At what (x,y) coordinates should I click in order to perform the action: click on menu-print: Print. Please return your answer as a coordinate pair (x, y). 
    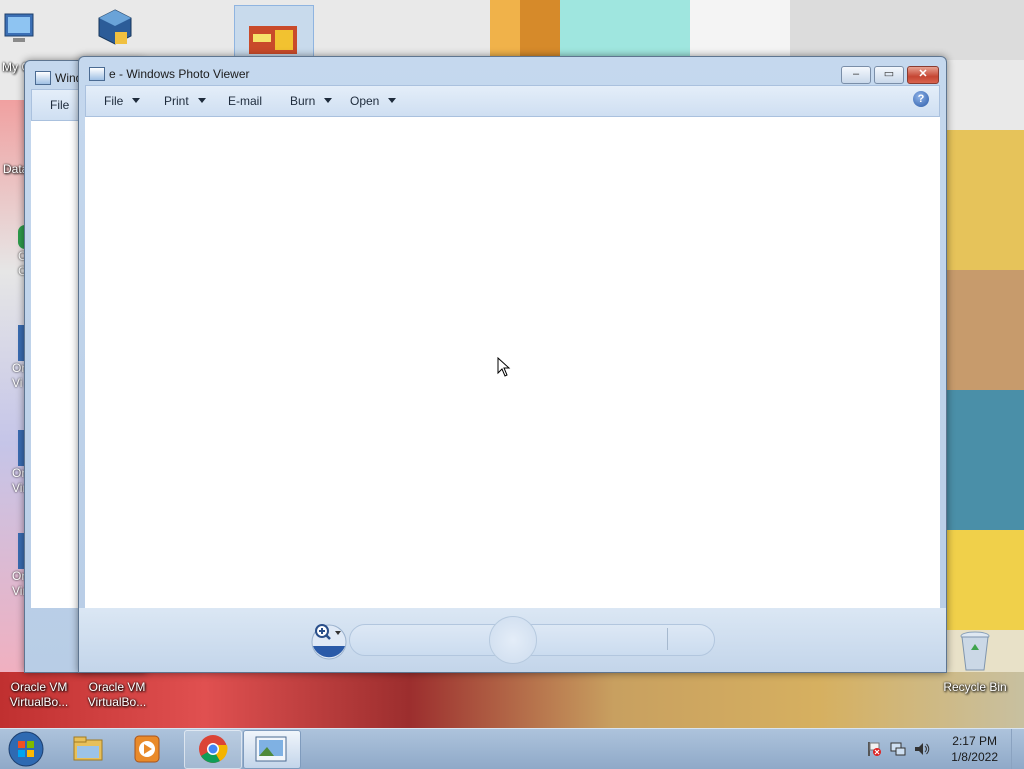
    Looking at the image, I should click on (185, 101).